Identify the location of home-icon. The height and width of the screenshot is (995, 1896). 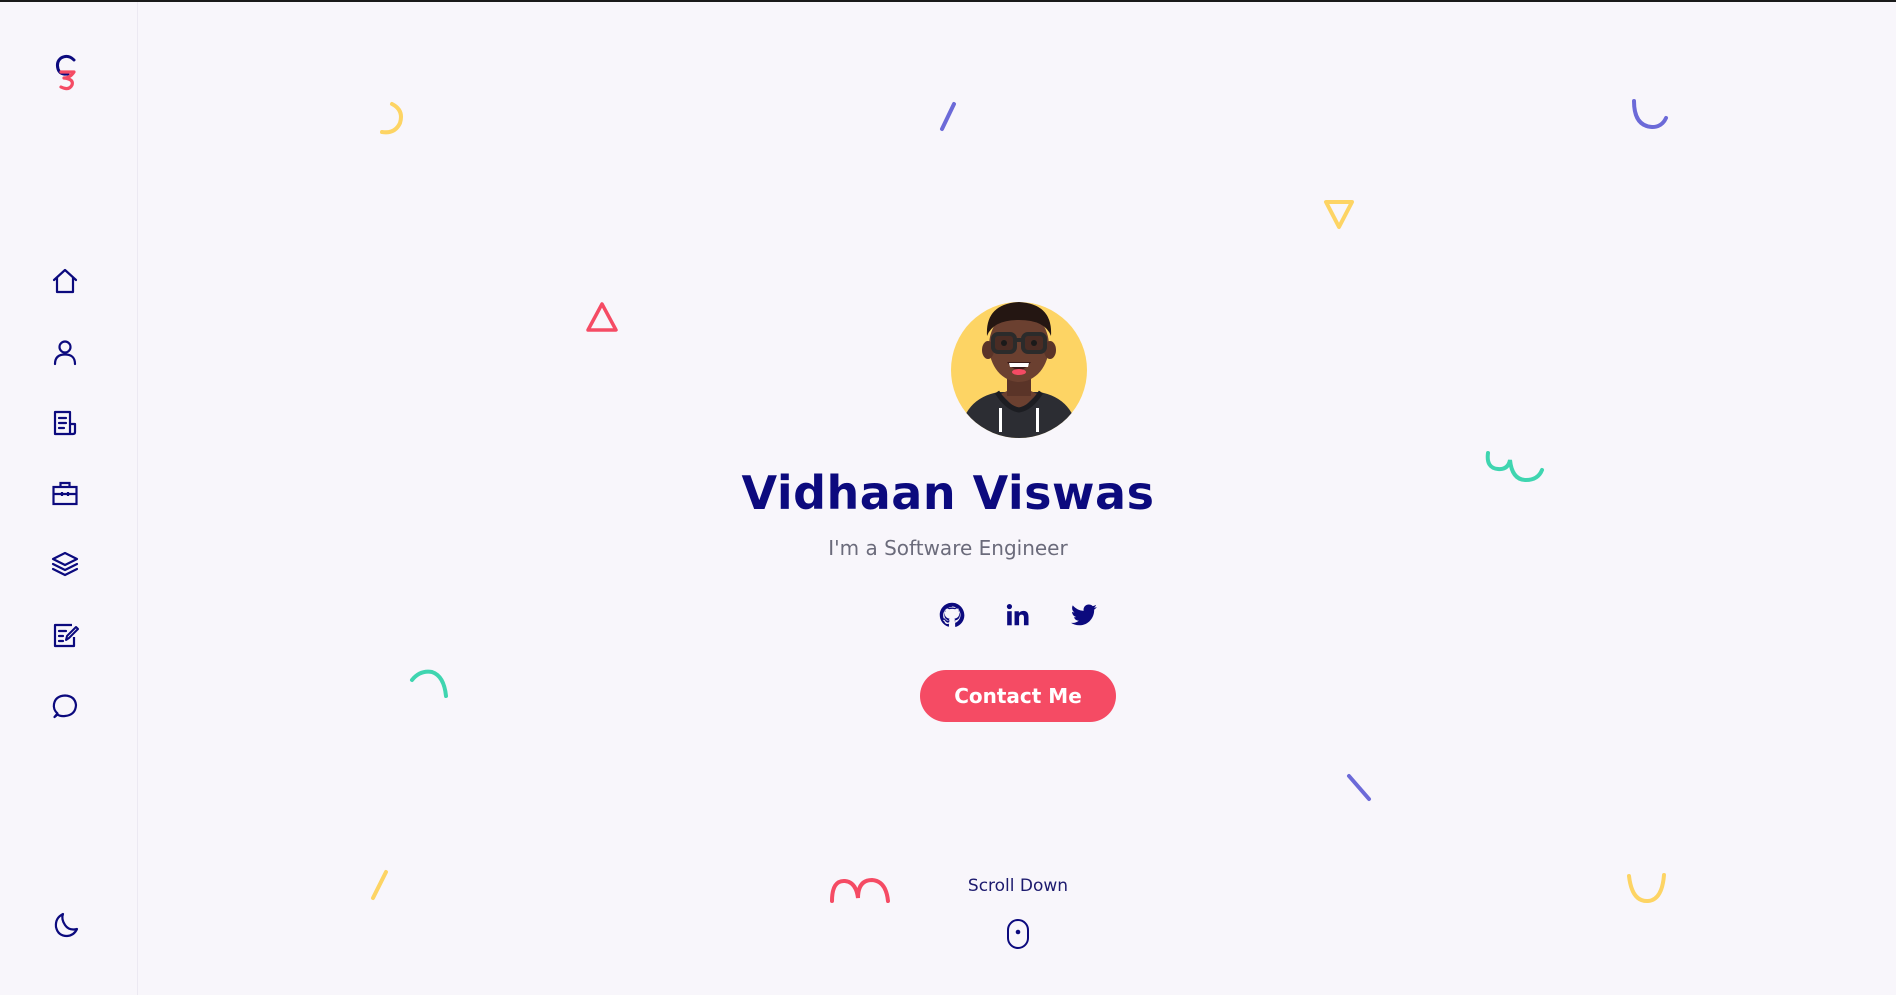
(65, 281).